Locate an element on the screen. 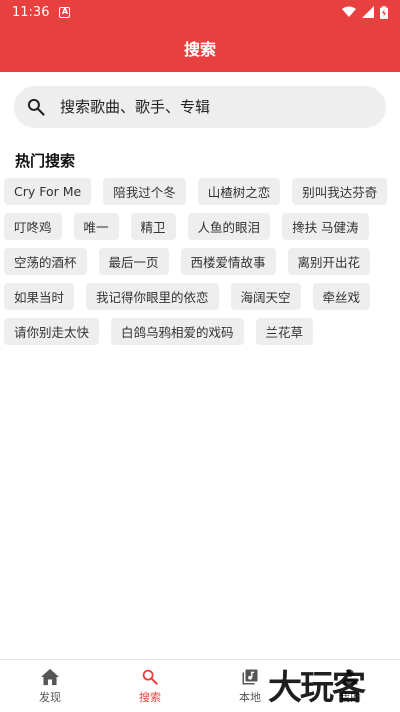 The width and height of the screenshot is (400, 712). status-bar: 11:36 A is located at coordinates (200, 12).